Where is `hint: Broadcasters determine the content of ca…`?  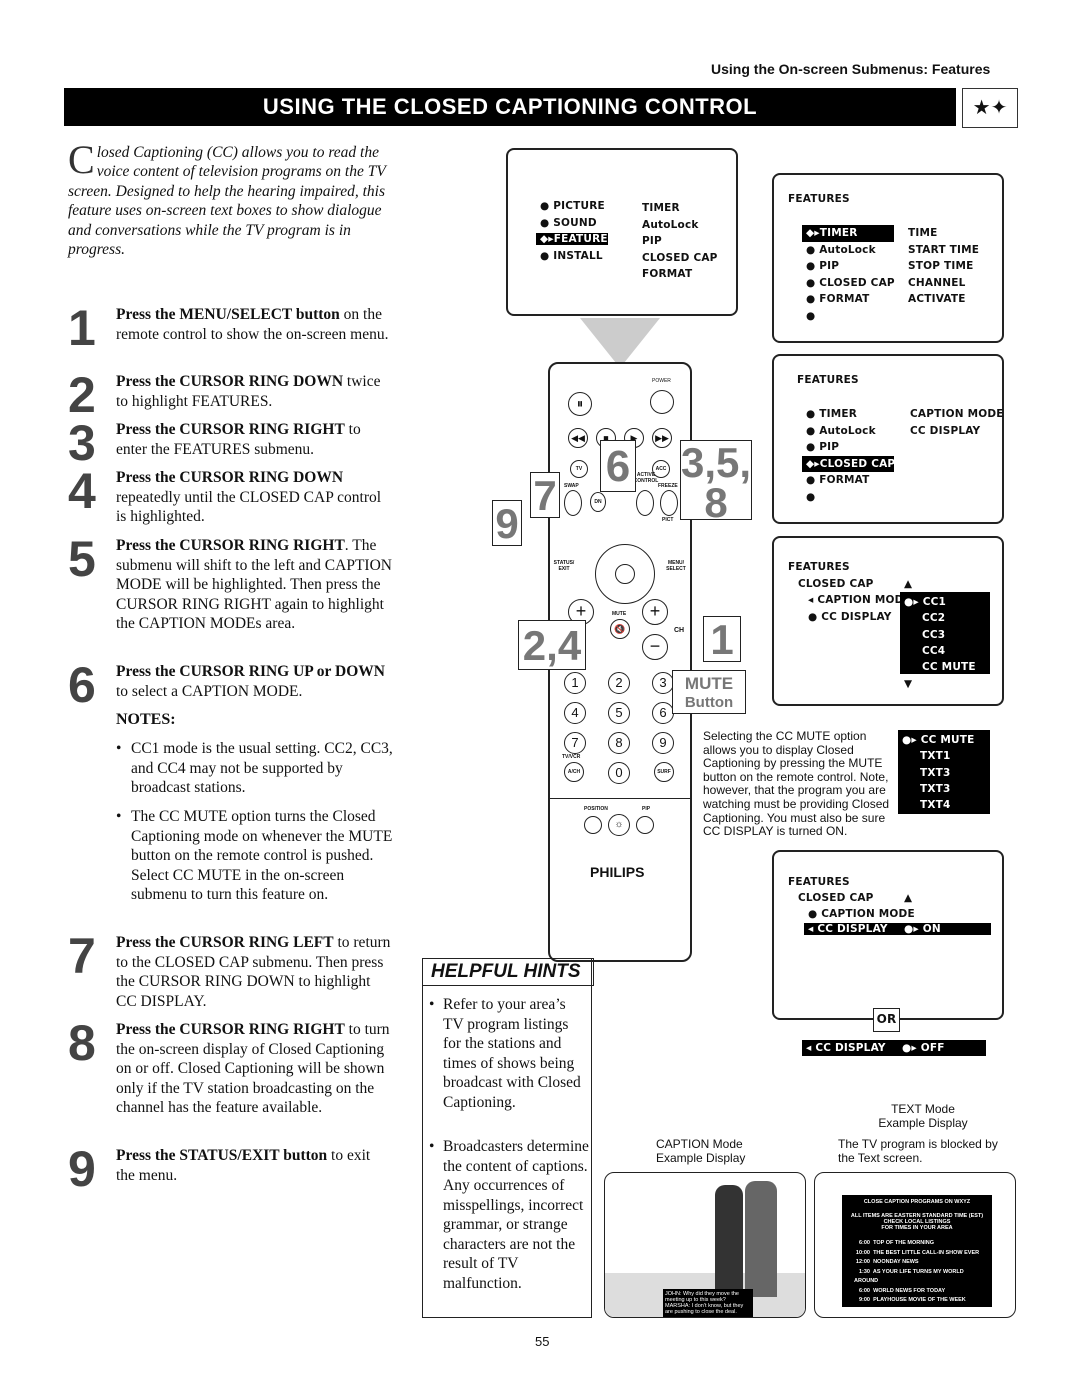 hint: Broadcasters determine the content of ca… is located at coordinates (509, 1215).